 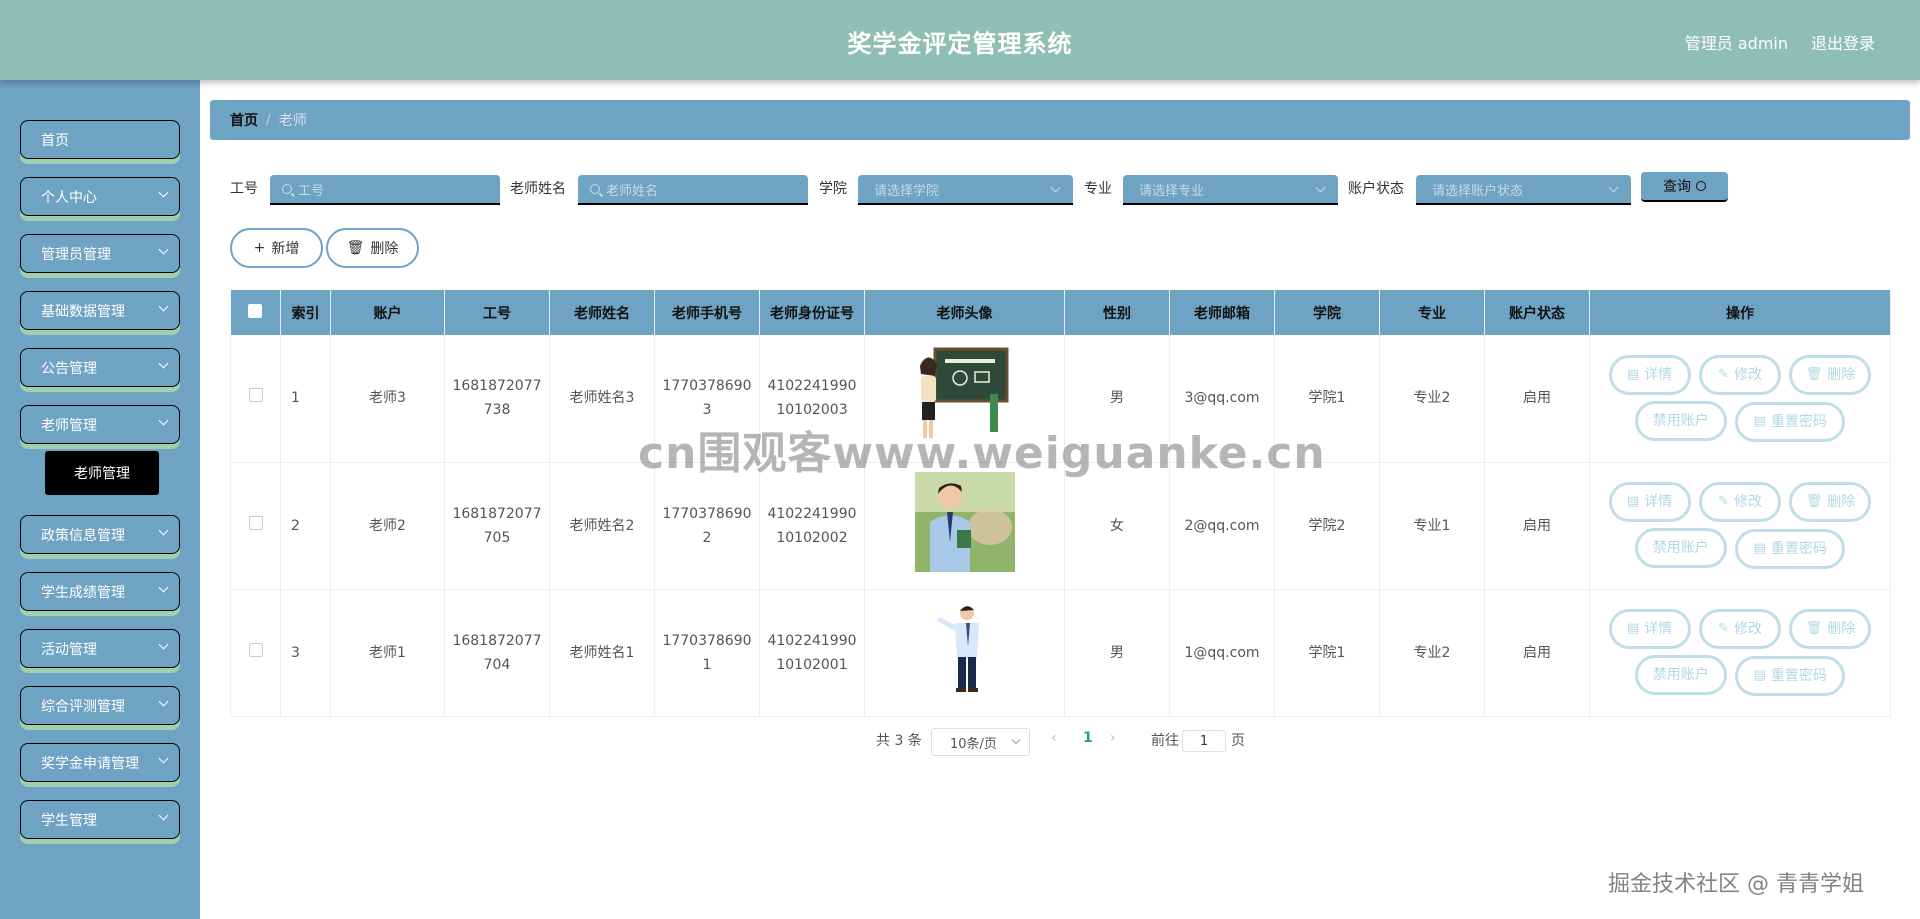 What do you see at coordinates (244, 120) in the screenshot?
I see `breadcrumb-home: 首页` at bounding box center [244, 120].